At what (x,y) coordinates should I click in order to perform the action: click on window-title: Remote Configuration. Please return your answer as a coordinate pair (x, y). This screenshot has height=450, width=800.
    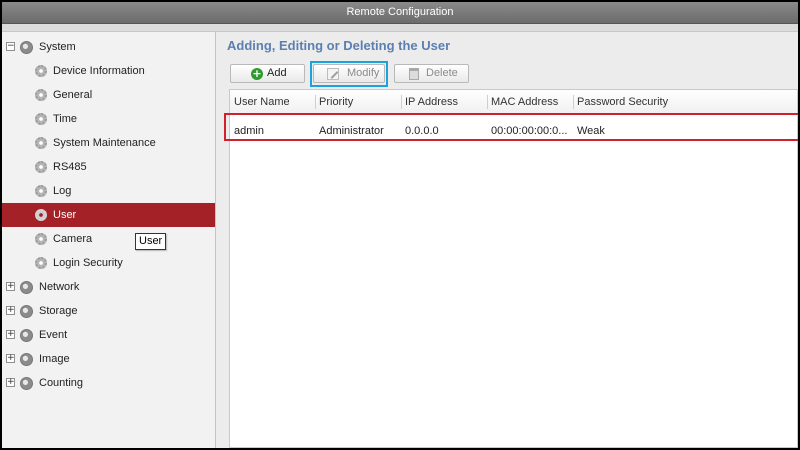
    Looking at the image, I should click on (400, 13).